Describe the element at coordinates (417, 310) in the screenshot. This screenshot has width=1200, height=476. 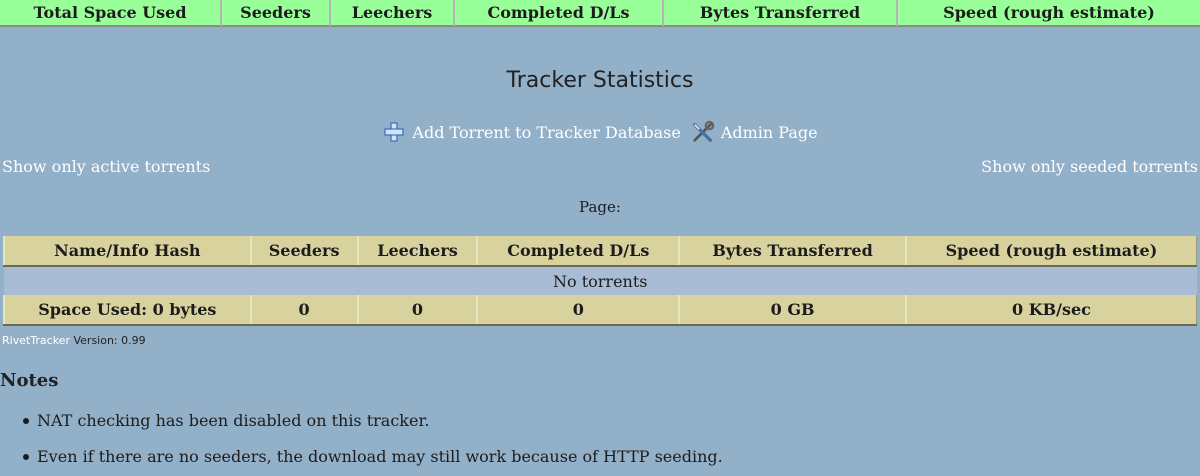
I see `total-leechers: 0` at that location.